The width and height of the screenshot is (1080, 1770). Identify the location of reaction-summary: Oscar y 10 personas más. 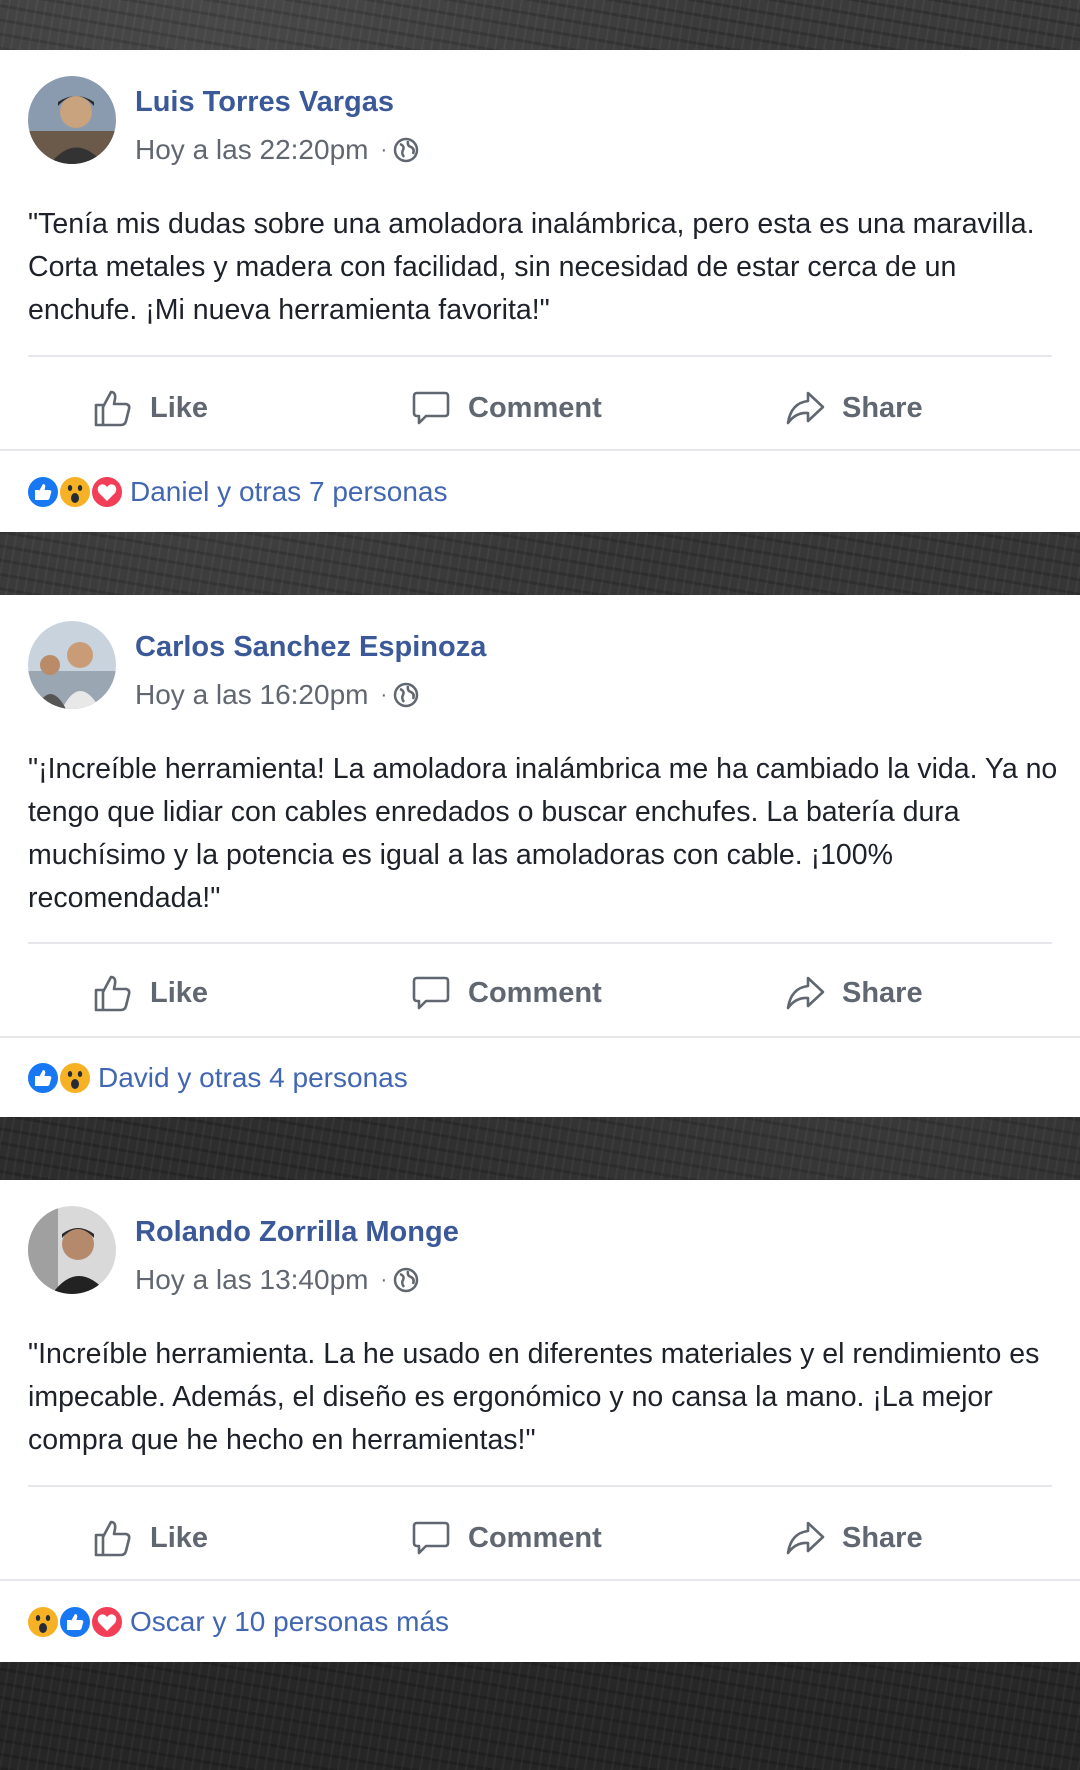
(237, 1622).